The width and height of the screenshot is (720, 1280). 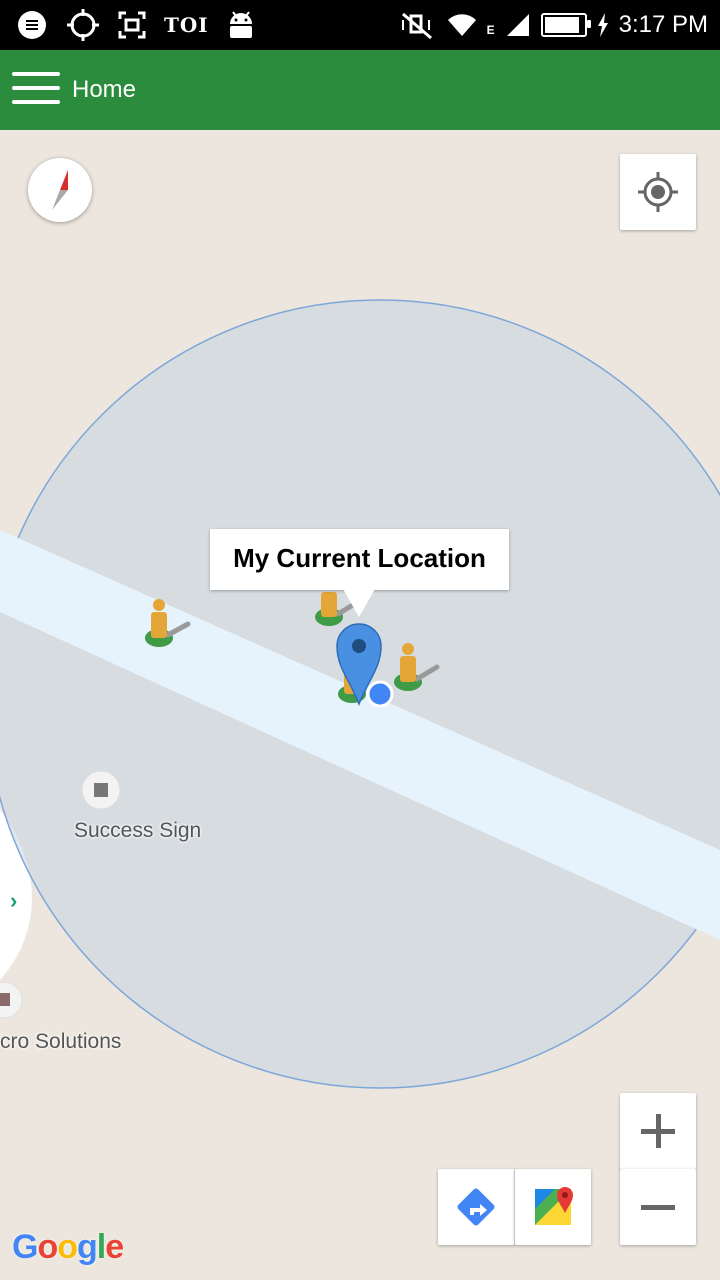 I want to click on directions-button, so click(x=476, y=1207).